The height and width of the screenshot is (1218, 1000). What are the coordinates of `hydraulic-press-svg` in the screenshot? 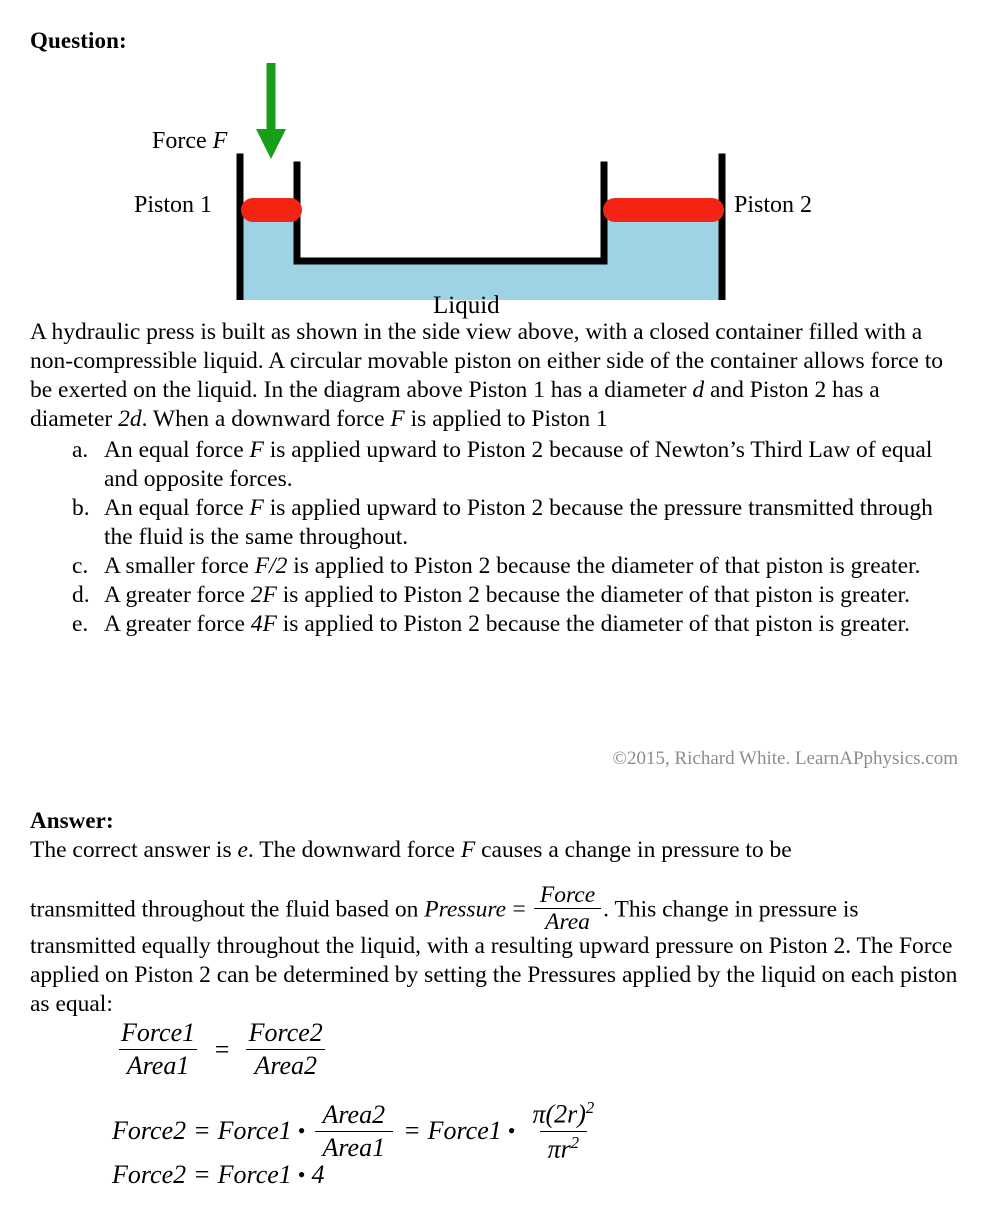 It's located at (481, 181).